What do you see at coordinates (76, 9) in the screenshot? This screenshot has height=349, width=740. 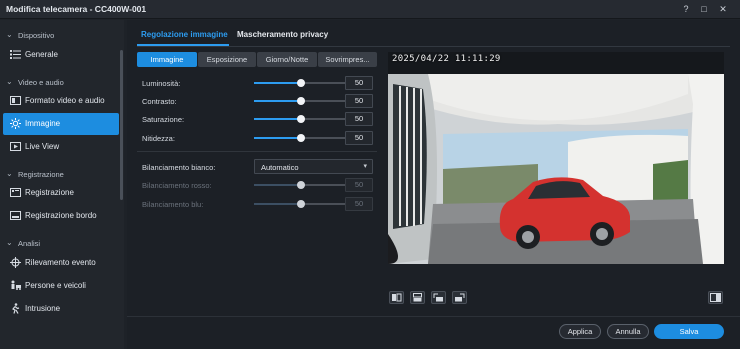 I see `window-title: Modifica telecamera - CC400W-001` at bounding box center [76, 9].